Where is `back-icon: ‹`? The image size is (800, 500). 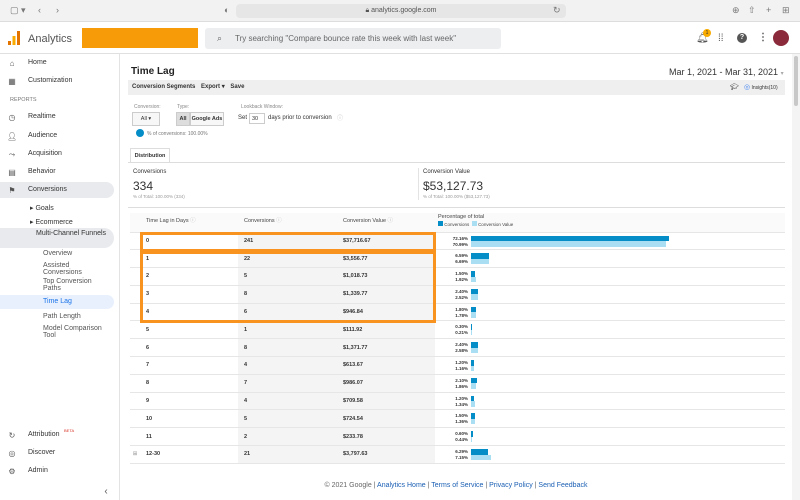
back-icon: ‹ is located at coordinates (39, 10).